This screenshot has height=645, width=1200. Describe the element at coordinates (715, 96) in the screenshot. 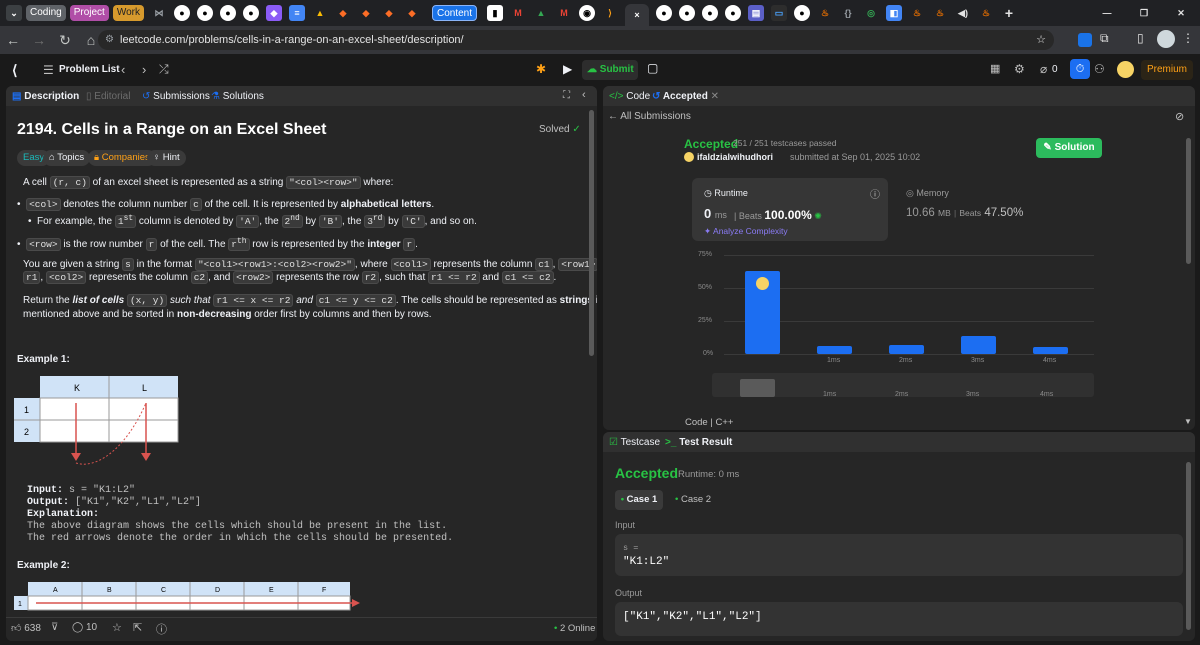

I see `close-tab-icon: ✕` at that location.